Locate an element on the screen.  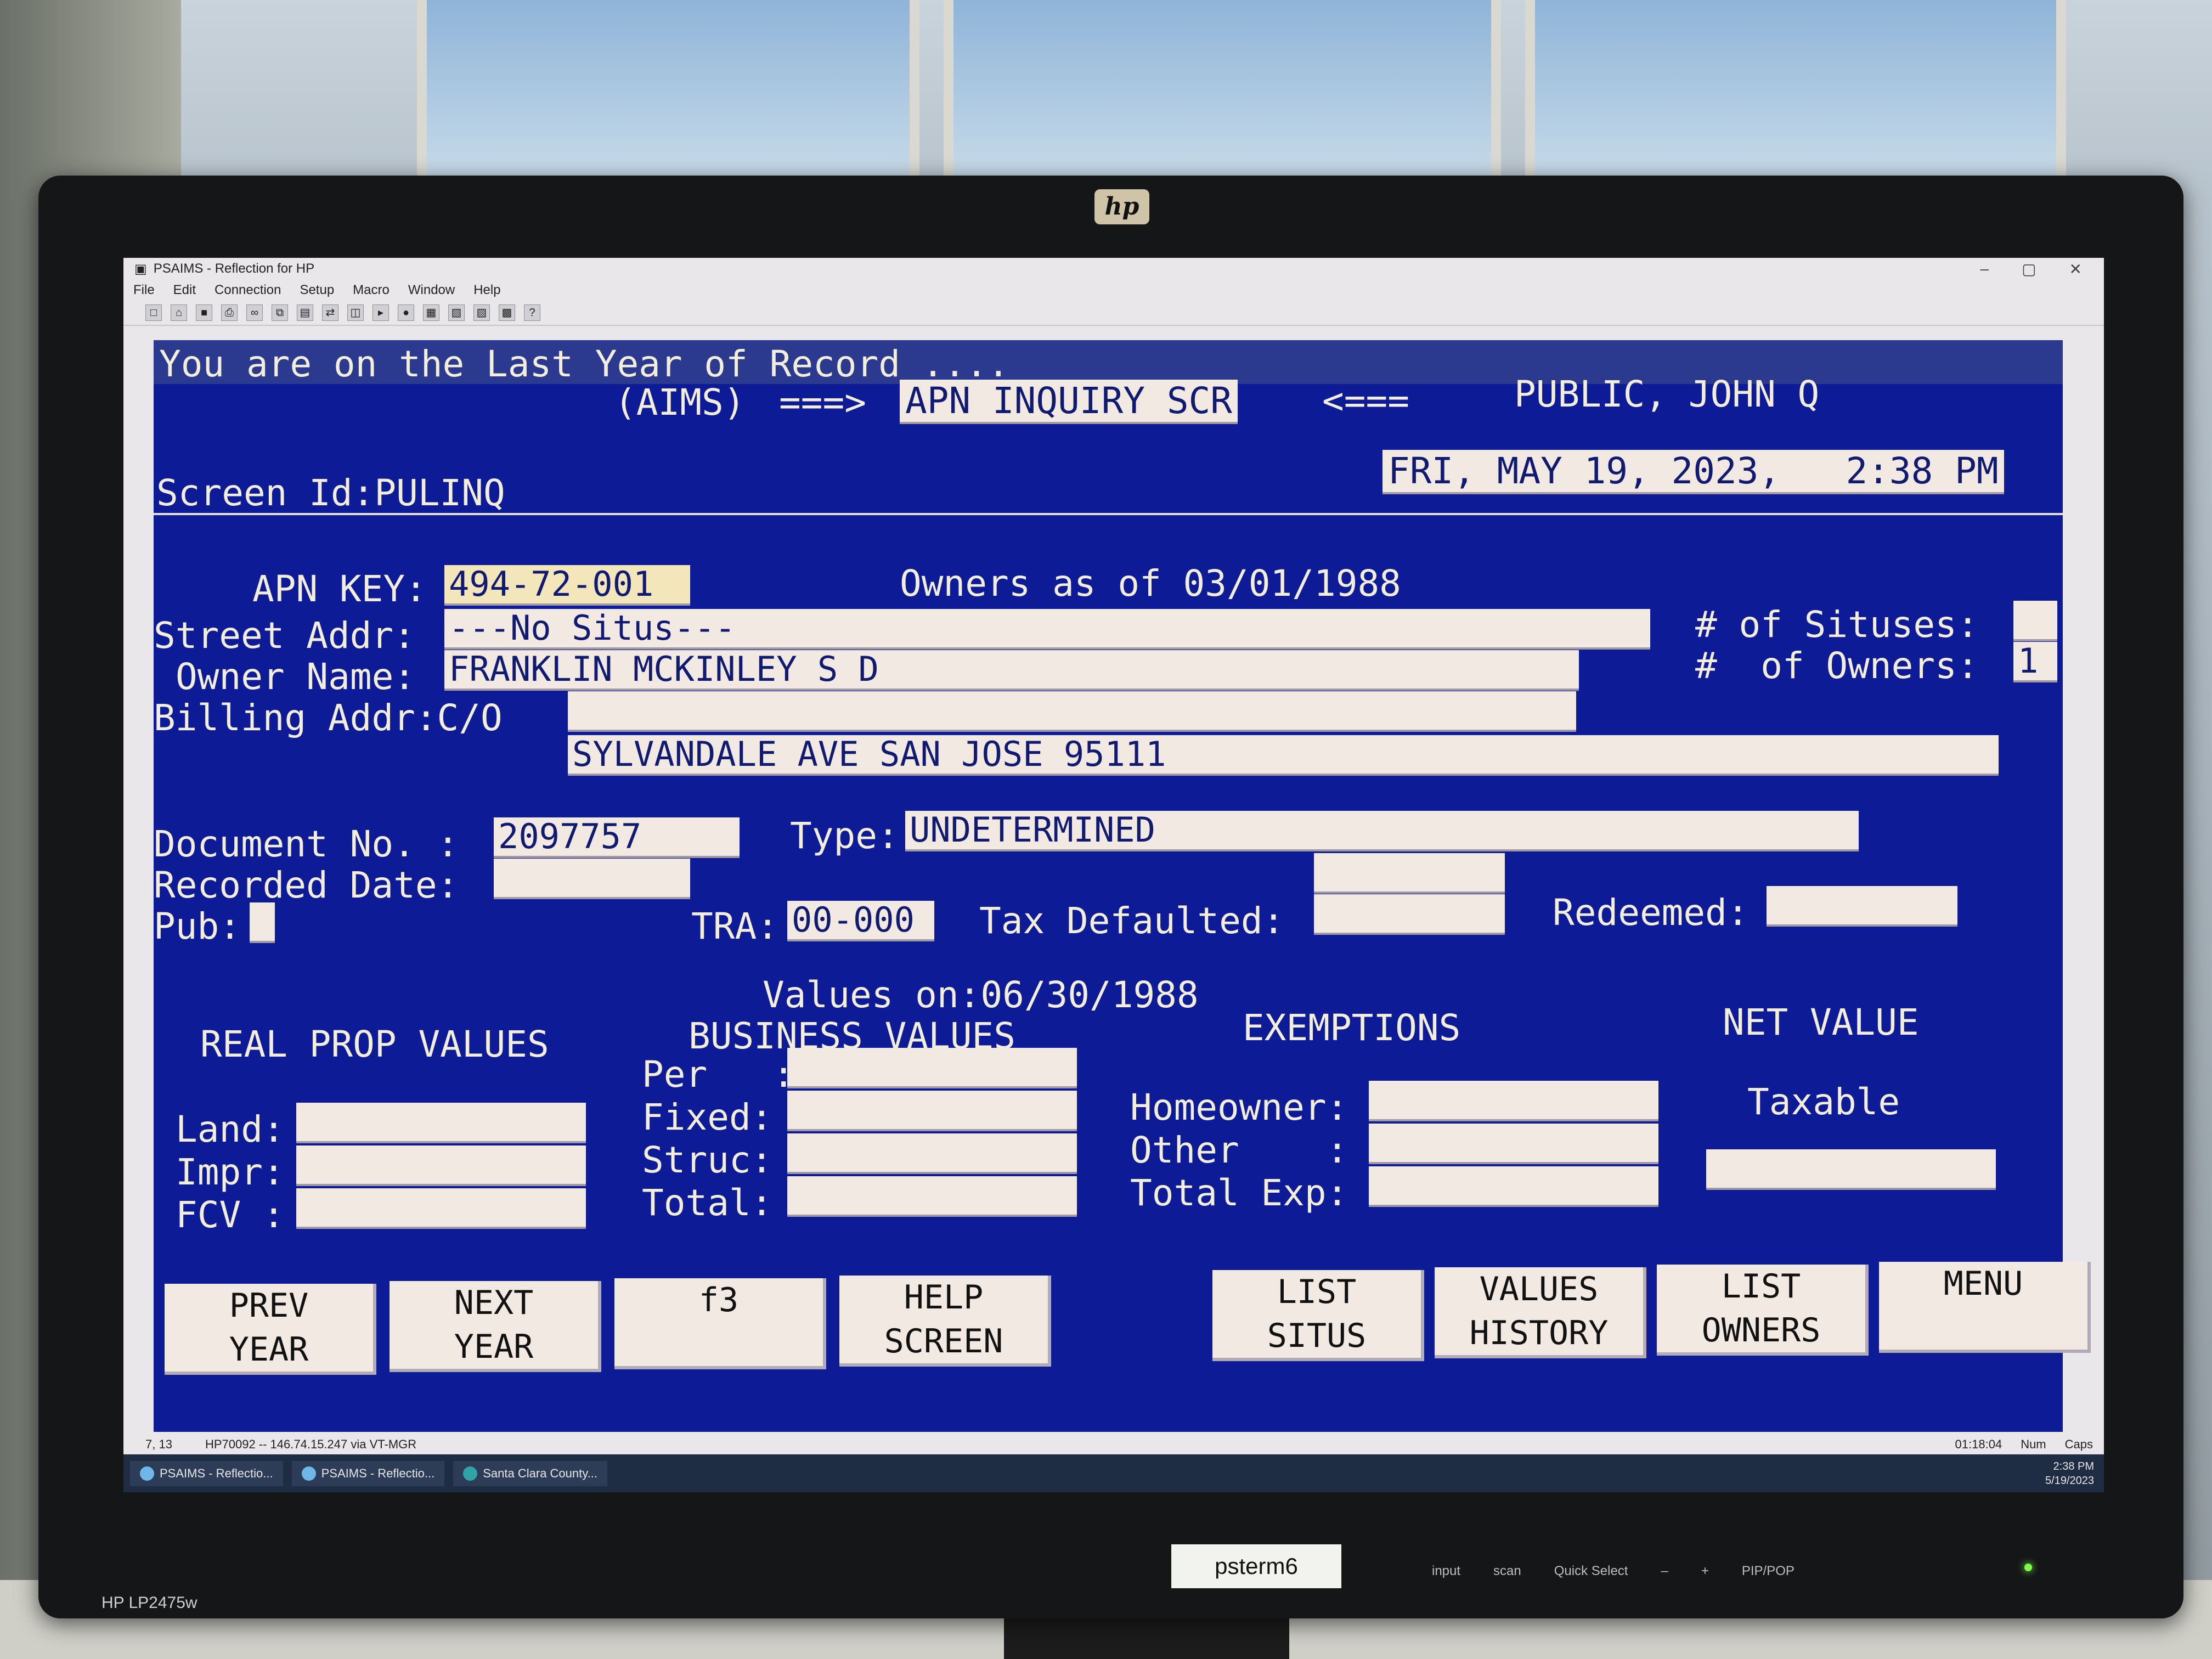
taskbar-clock: 2:38 PM 5/19/2023 is located at coordinates (2074, 1473).